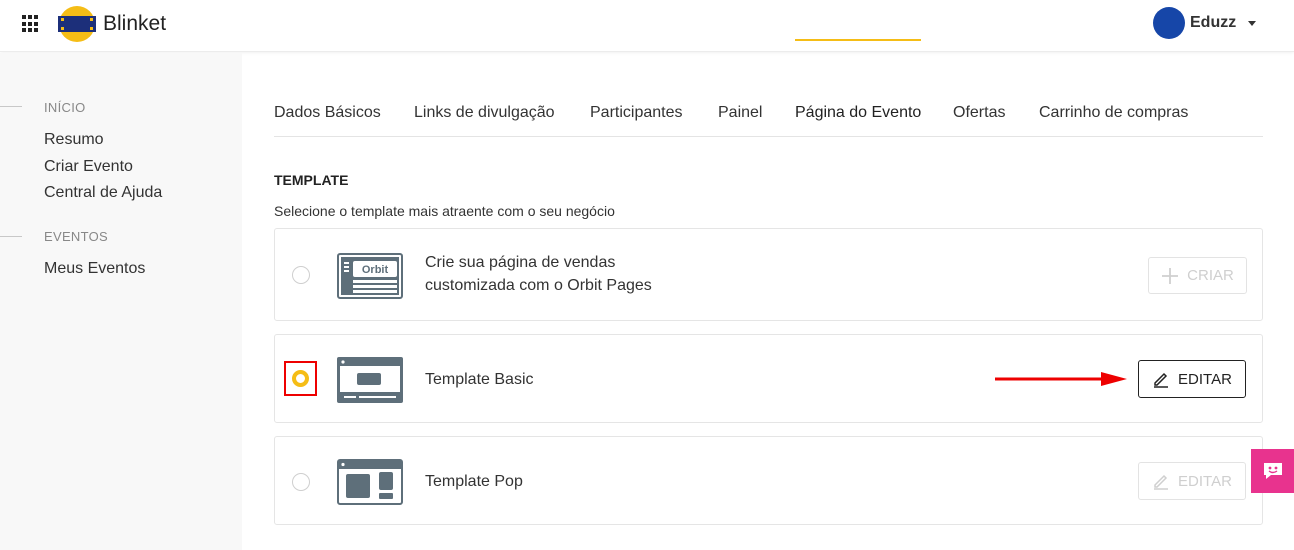  I want to click on template-radio-pop, so click(301, 482).